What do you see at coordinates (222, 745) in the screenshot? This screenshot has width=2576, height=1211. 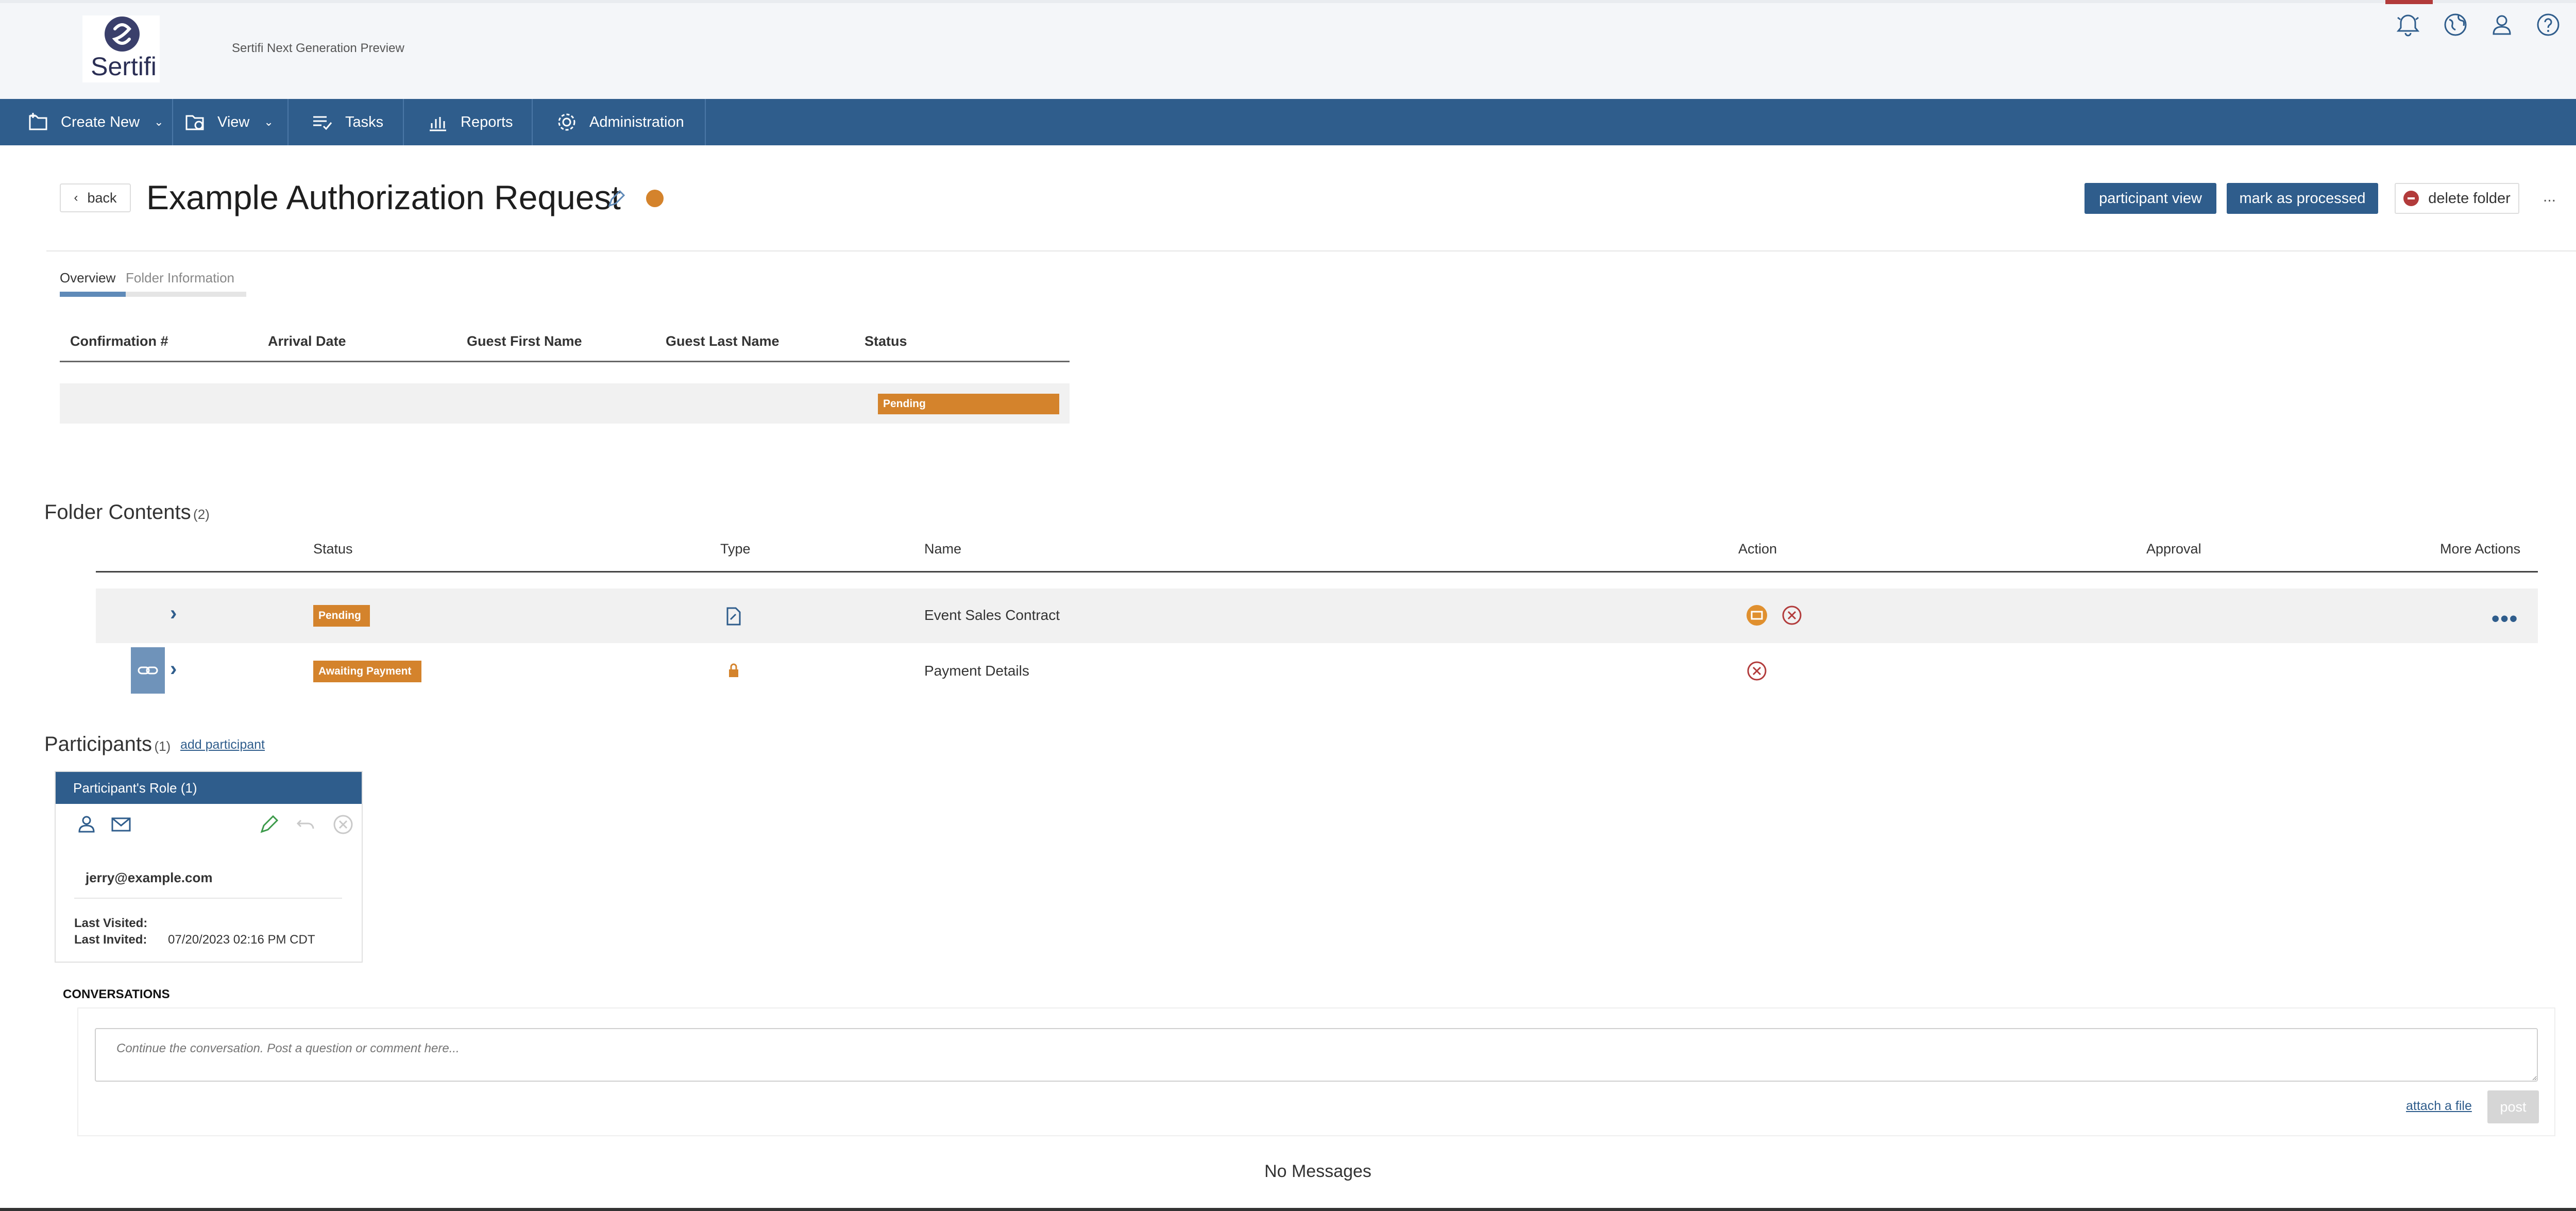 I see `add-participant-link: add participant` at bounding box center [222, 745].